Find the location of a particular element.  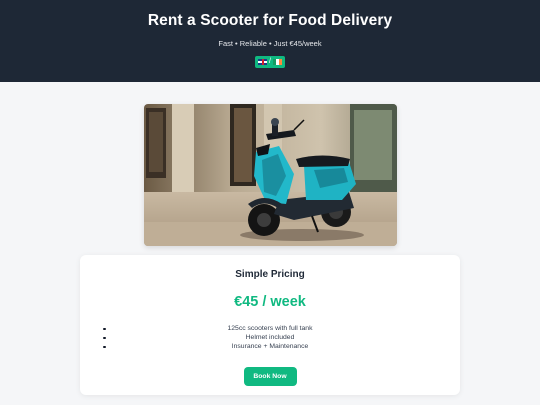

list-item: 125cc scooters with full tank is located at coordinates (270, 328).